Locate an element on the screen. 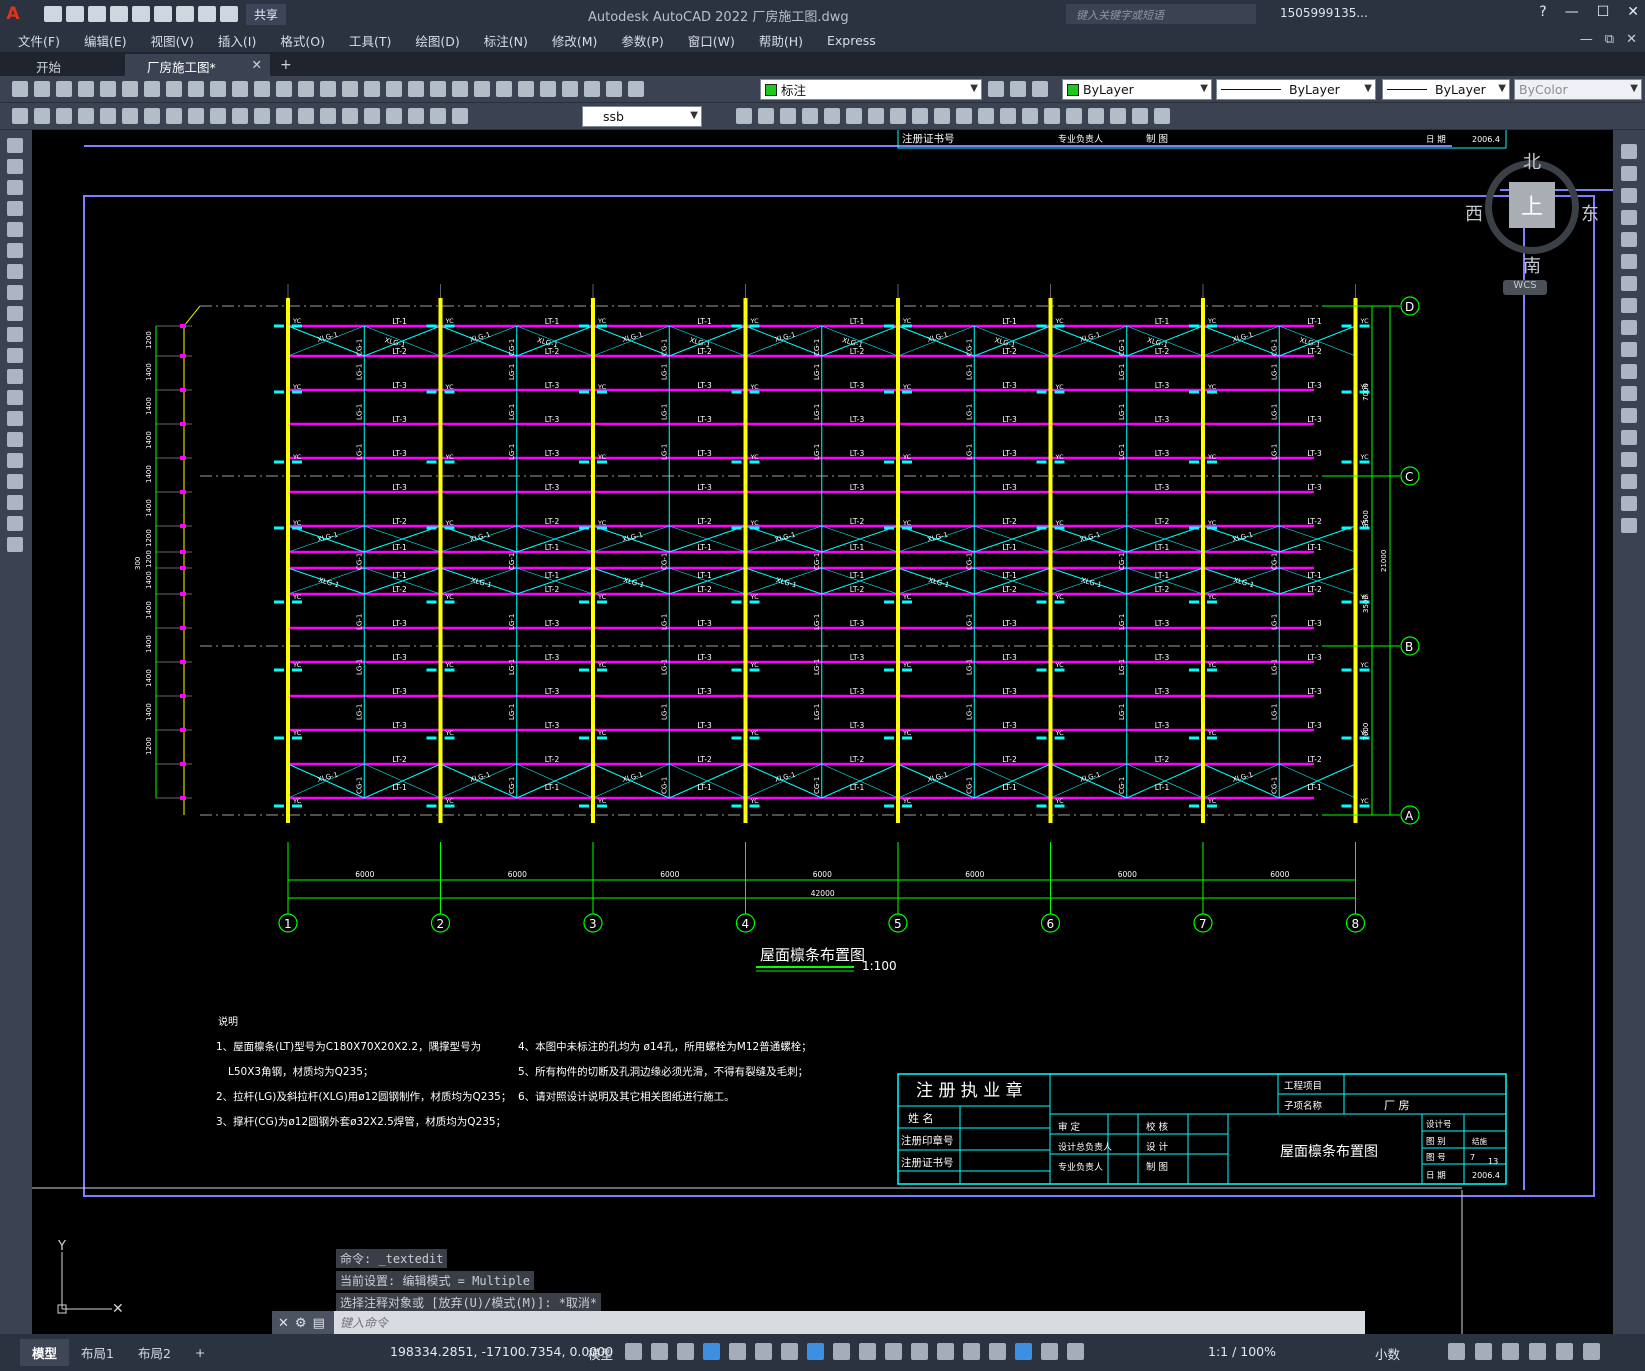  tool-palettes-icon is located at coordinates (460, 89).